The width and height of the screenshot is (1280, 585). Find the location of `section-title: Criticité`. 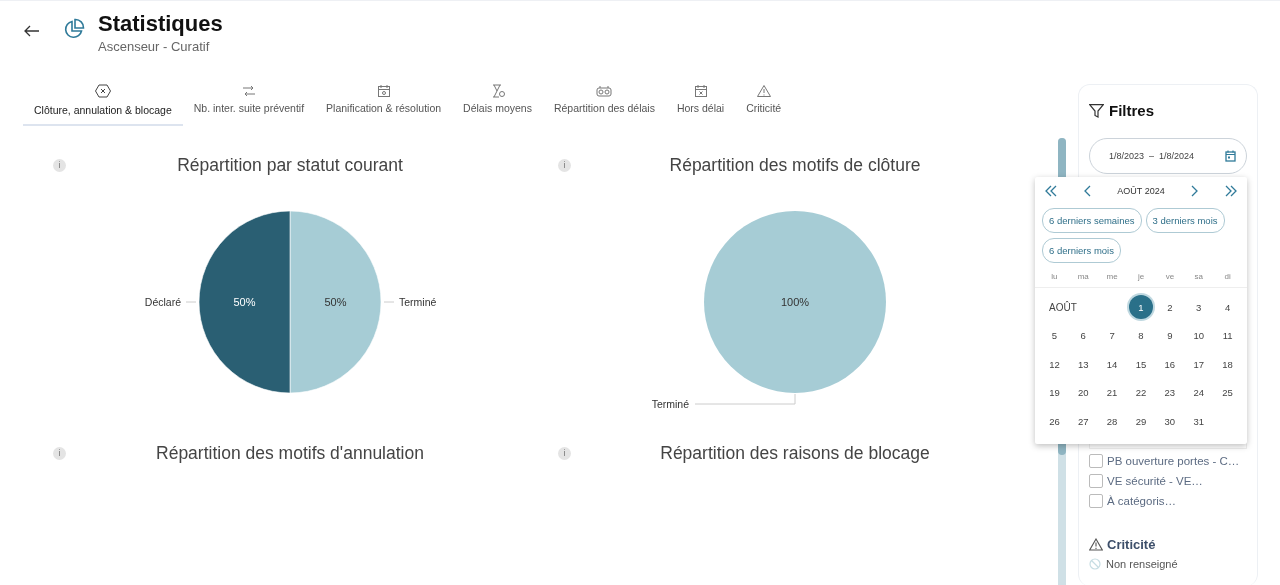

section-title: Criticité is located at coordinates (1131, 544).